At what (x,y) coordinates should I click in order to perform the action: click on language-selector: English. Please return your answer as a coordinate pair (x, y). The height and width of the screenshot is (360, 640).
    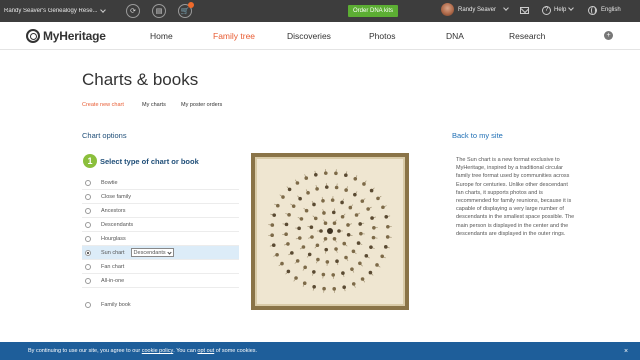
    Looking at the image, I should click on (611, 10).